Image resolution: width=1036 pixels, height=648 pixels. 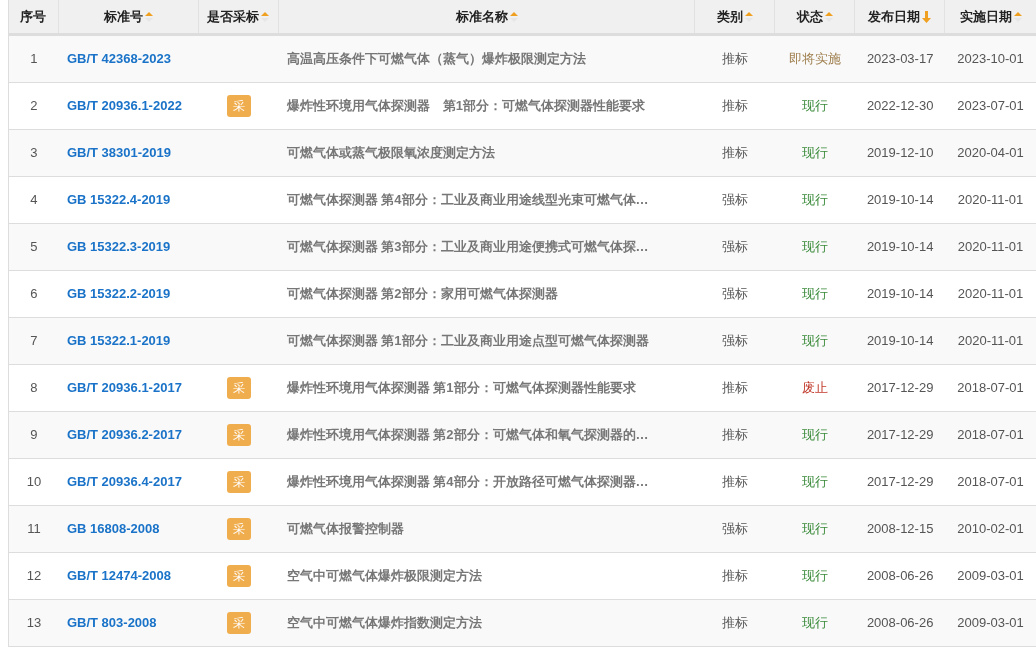 I want to click on row-number: 7, so click(x=34, y=341).